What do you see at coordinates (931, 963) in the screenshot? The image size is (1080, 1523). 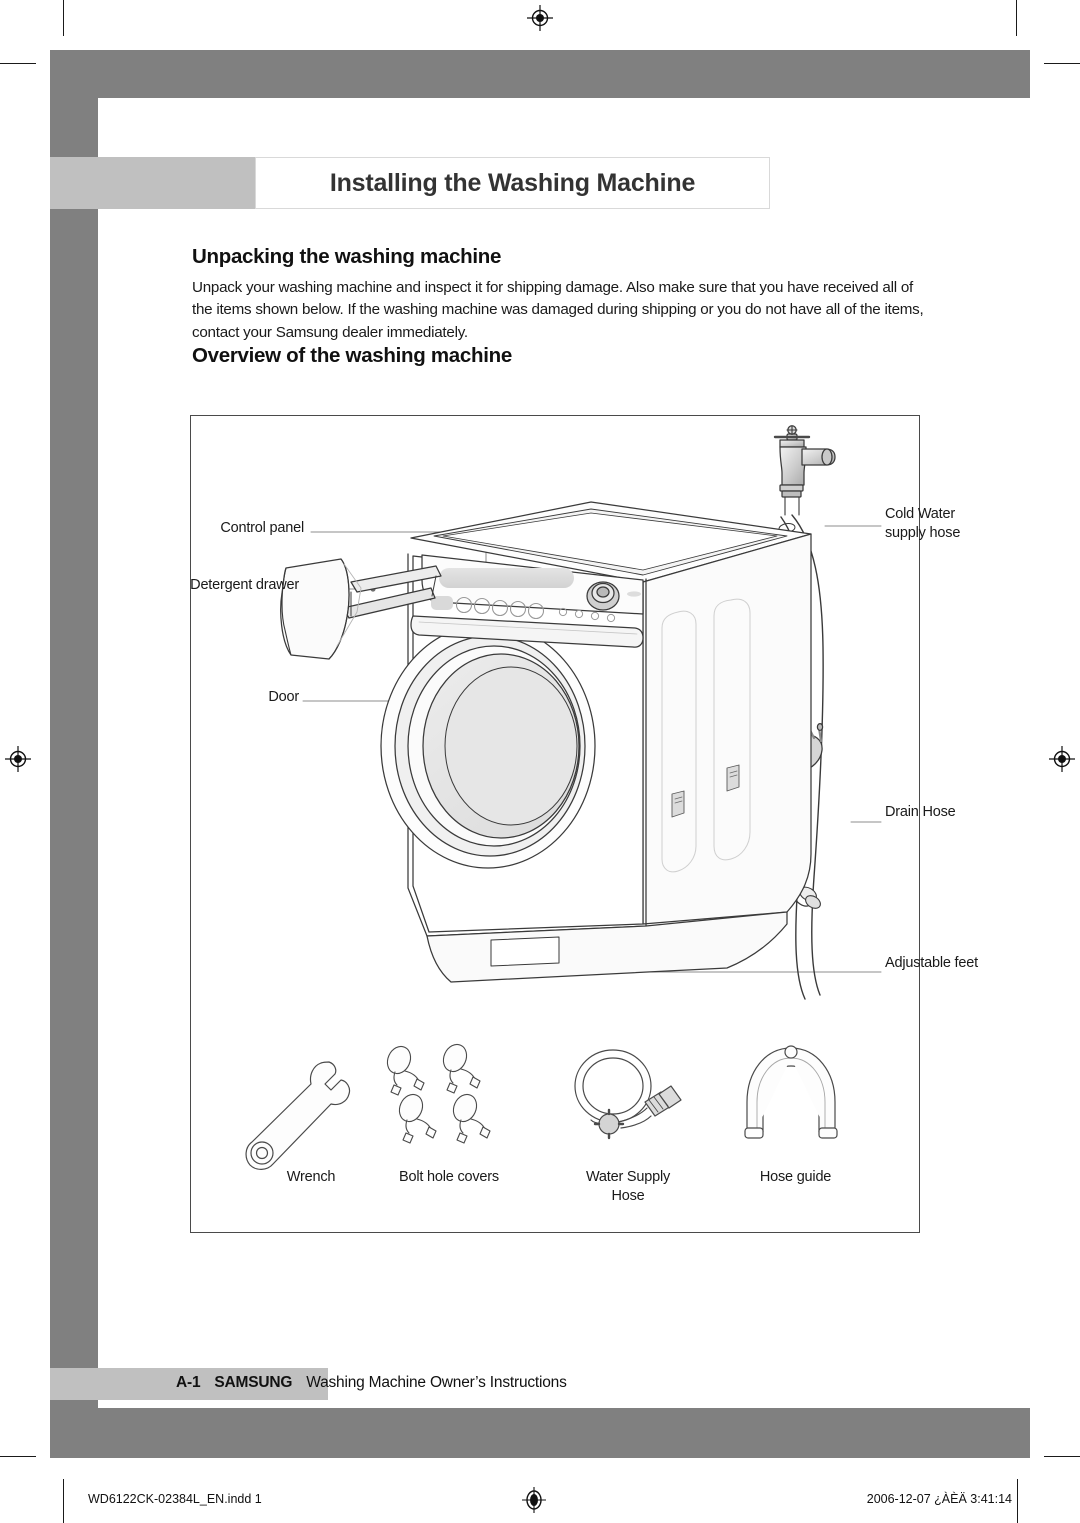 I see `callout-label-adjustable-feet: Adjustable feet` at bounding box center [931, 963].